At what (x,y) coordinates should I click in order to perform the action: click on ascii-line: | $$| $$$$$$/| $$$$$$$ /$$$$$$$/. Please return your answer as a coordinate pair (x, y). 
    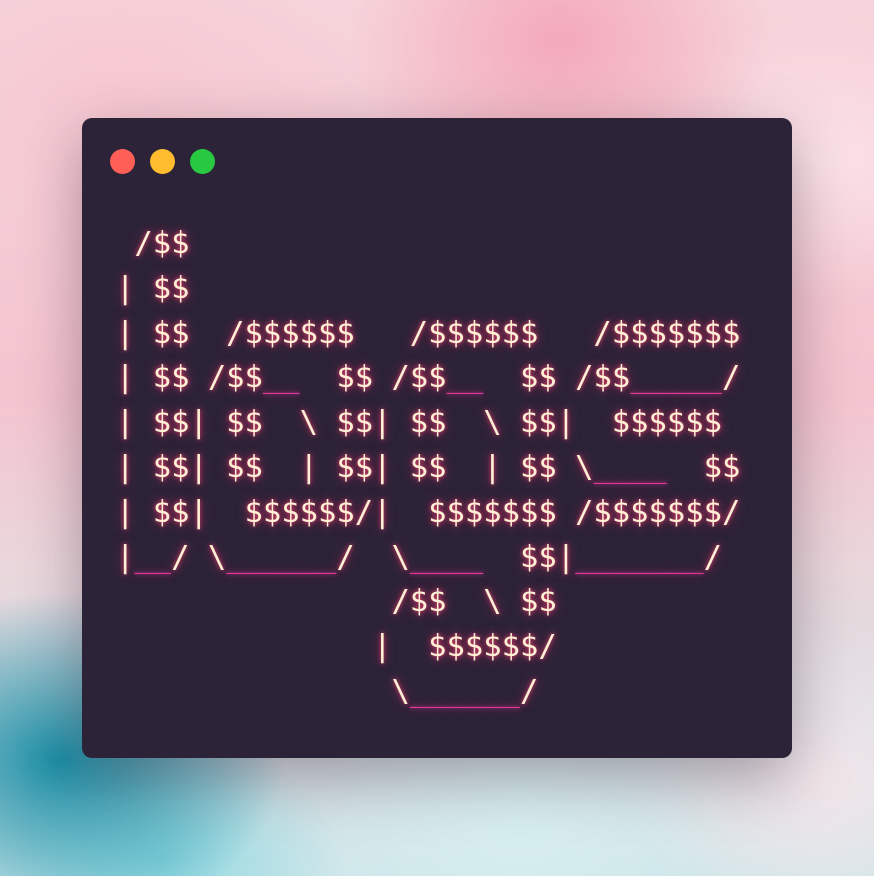
    Looking at the image, I should click on (428, 512).